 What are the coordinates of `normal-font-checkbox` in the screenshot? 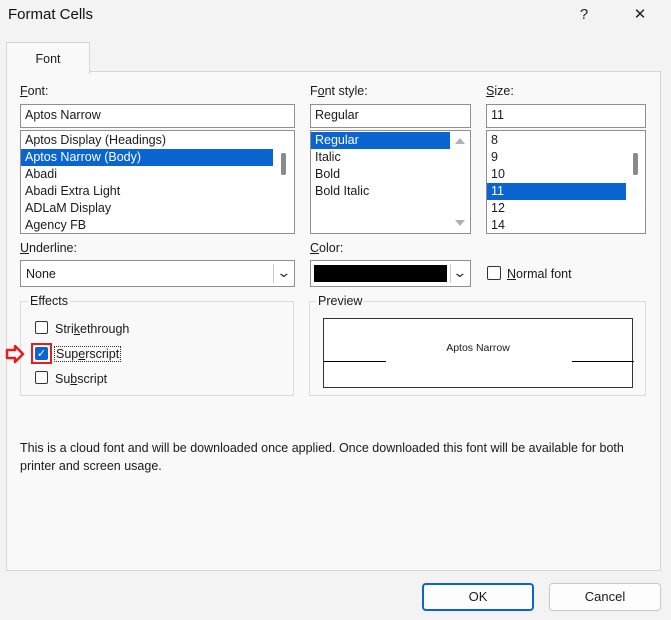 It's located at (494, 273).